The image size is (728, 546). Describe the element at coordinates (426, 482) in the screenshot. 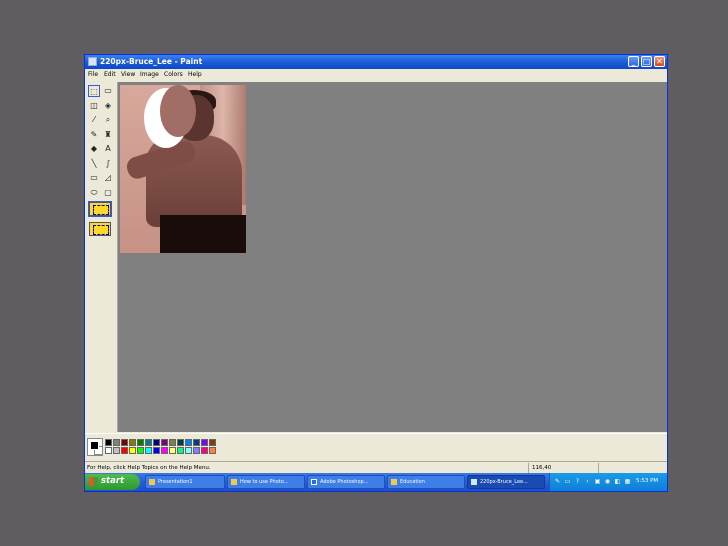

I see `task-education: Education` at that location.